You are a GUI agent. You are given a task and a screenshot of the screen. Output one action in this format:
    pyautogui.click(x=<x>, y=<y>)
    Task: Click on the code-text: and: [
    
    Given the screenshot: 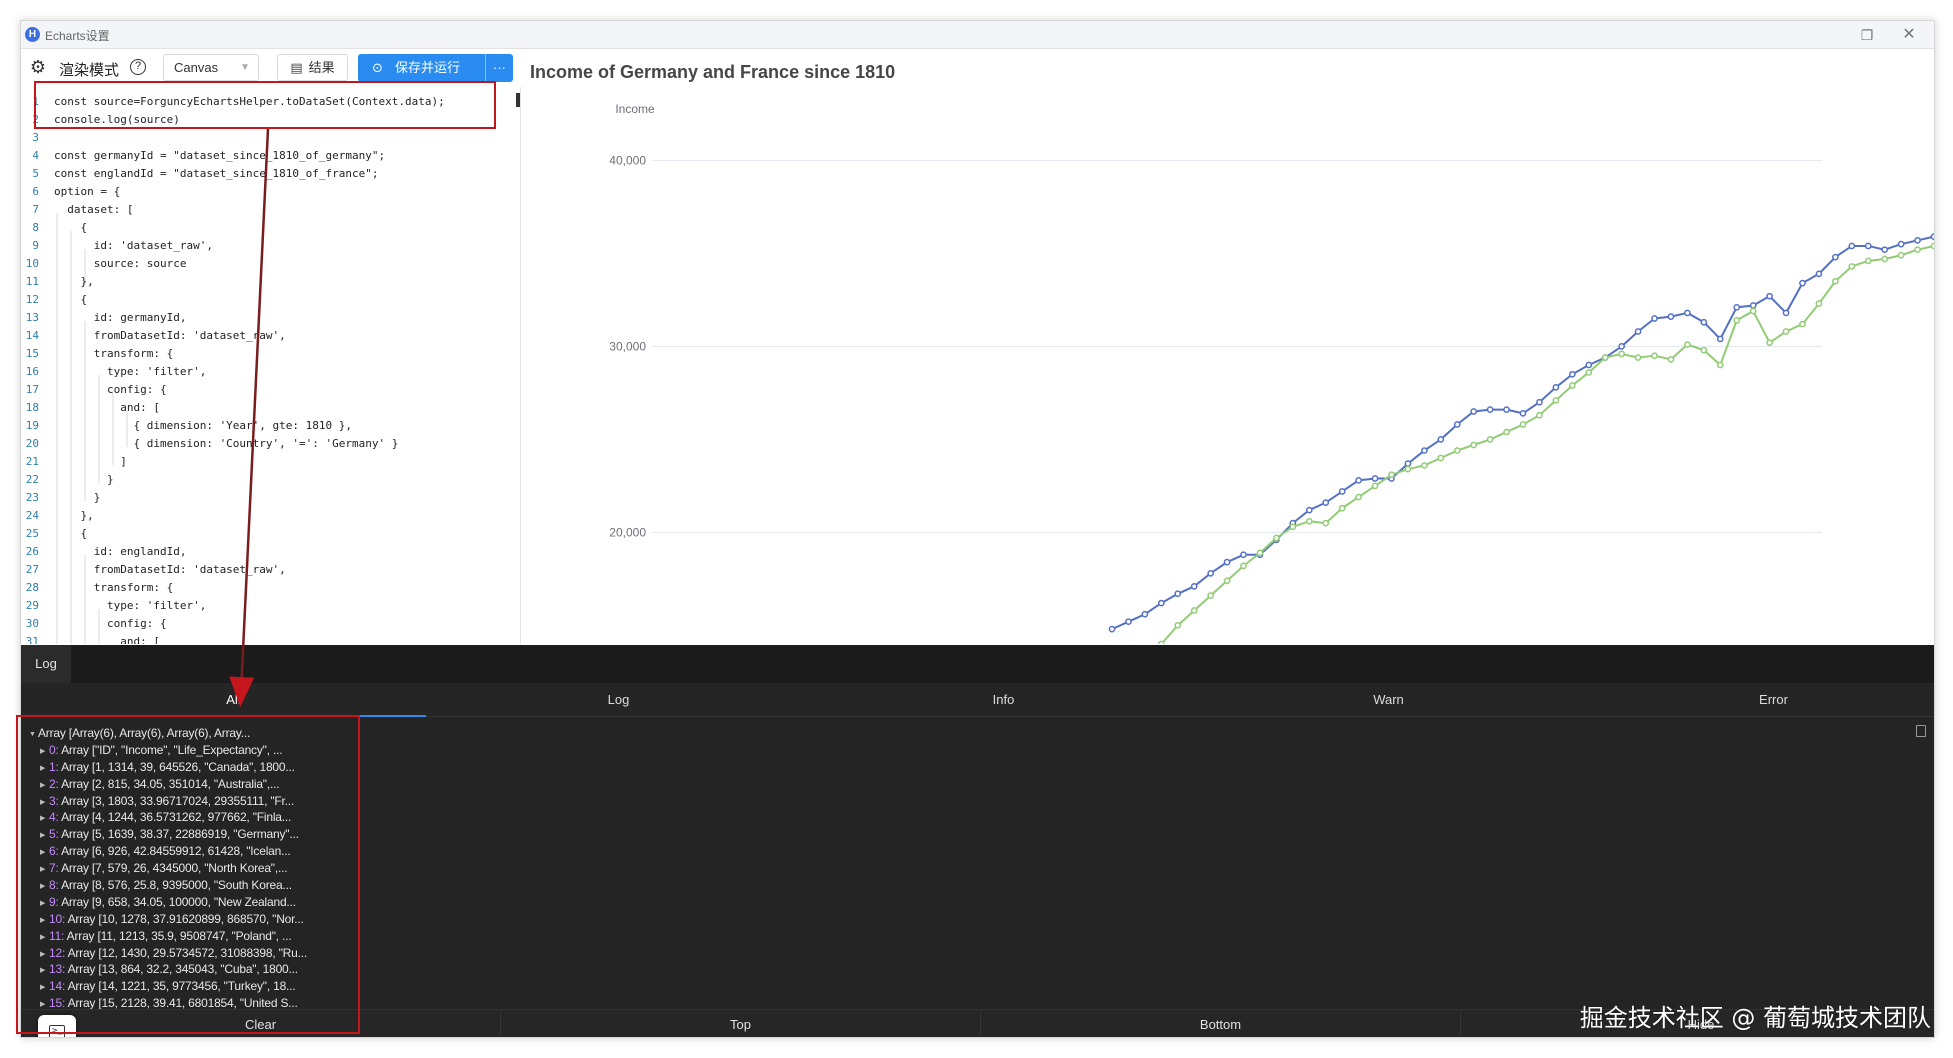 What is the action you would take?
    pyautogui.click(x=107, y=407)
    